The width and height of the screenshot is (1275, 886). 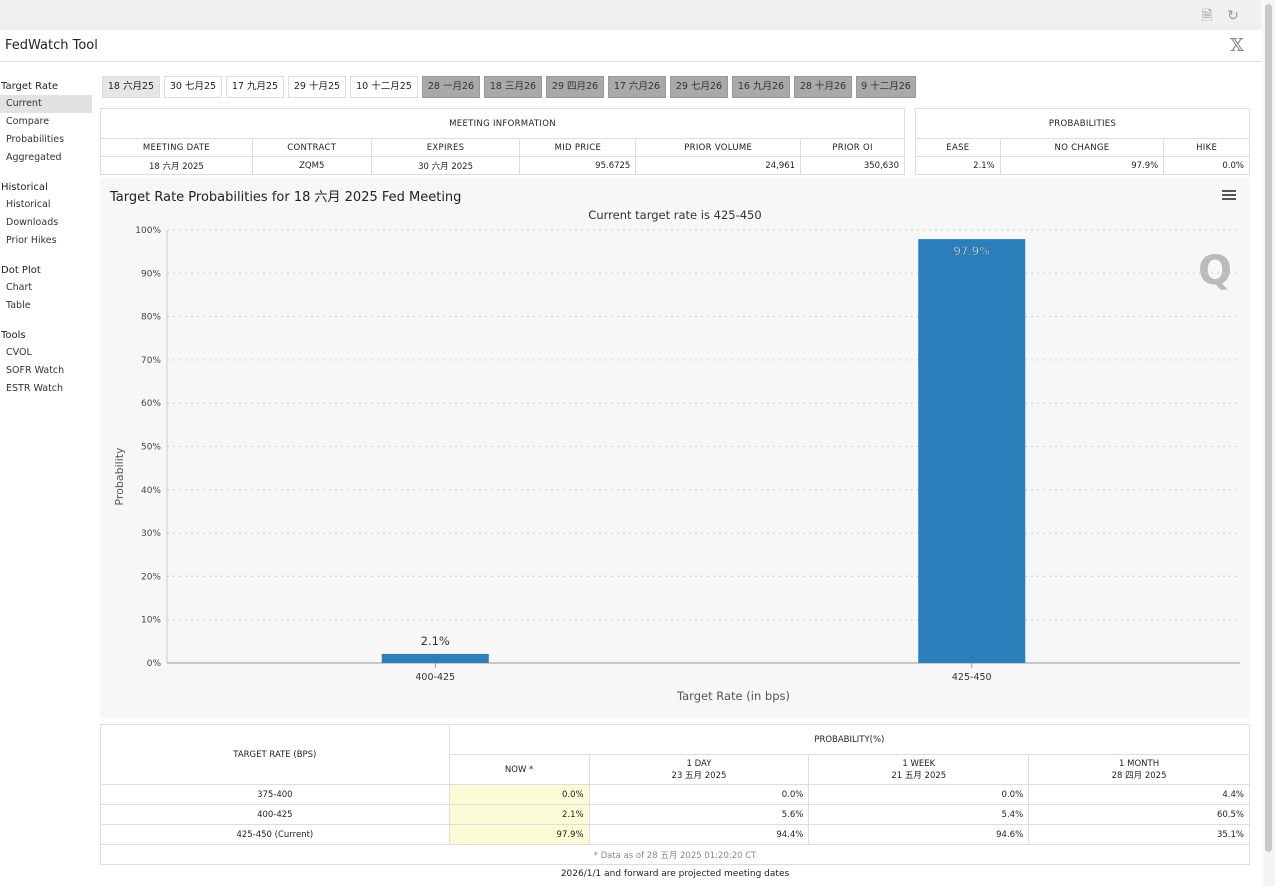 I want to click on week-cell: 94.6%, so click(x=919, y=834).